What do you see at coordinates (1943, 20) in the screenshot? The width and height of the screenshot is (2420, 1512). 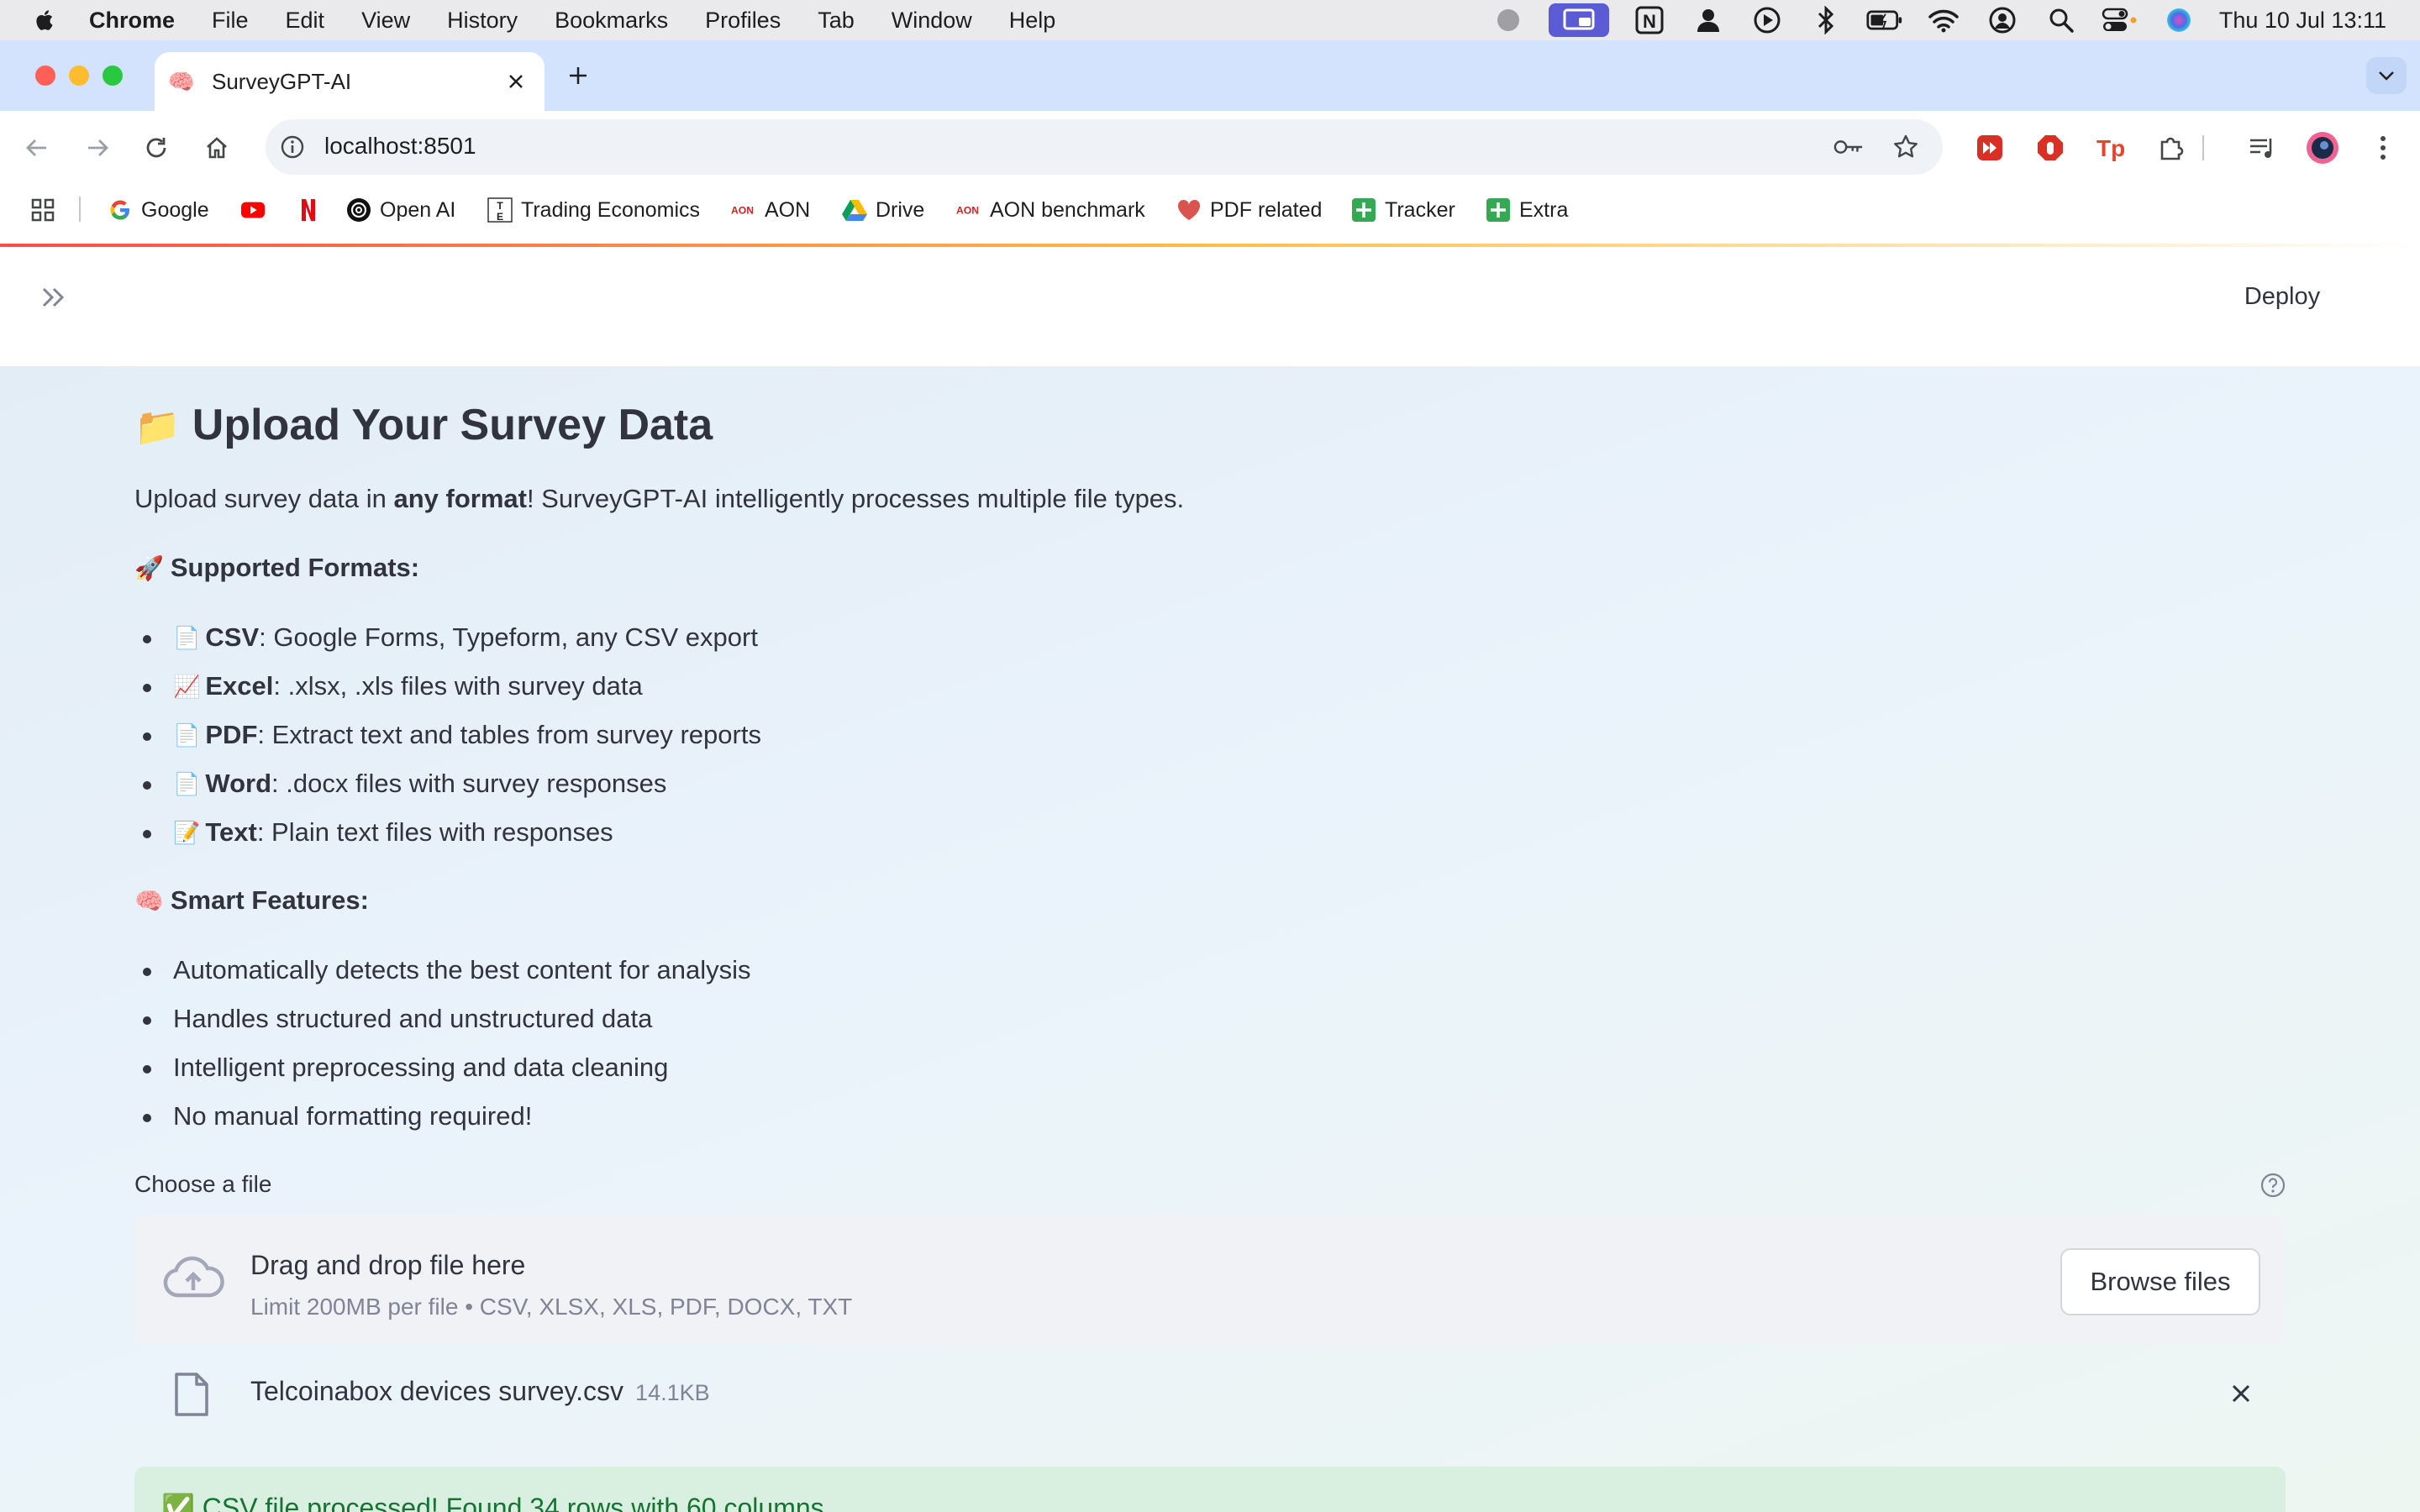 I see `wifi-icon` at bounding box center [1943, 20].